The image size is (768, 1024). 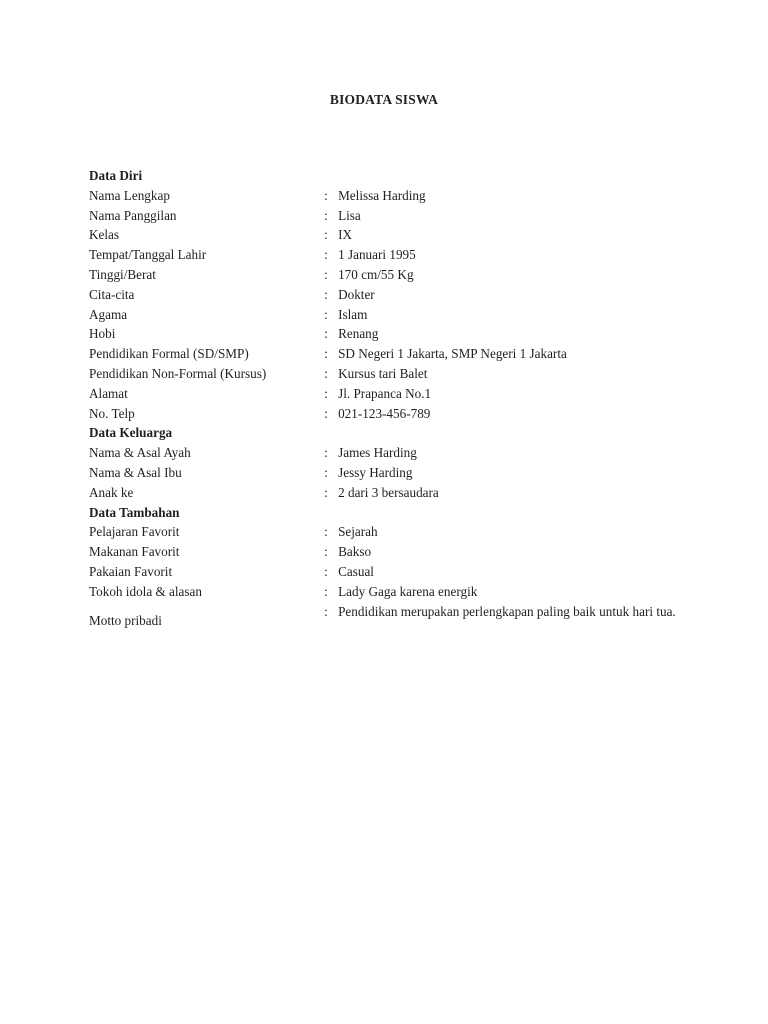 What do you see at coordinates (356, 571) in the screenshot?
I see `field-value: Casual` at bounding box center [356, 571].